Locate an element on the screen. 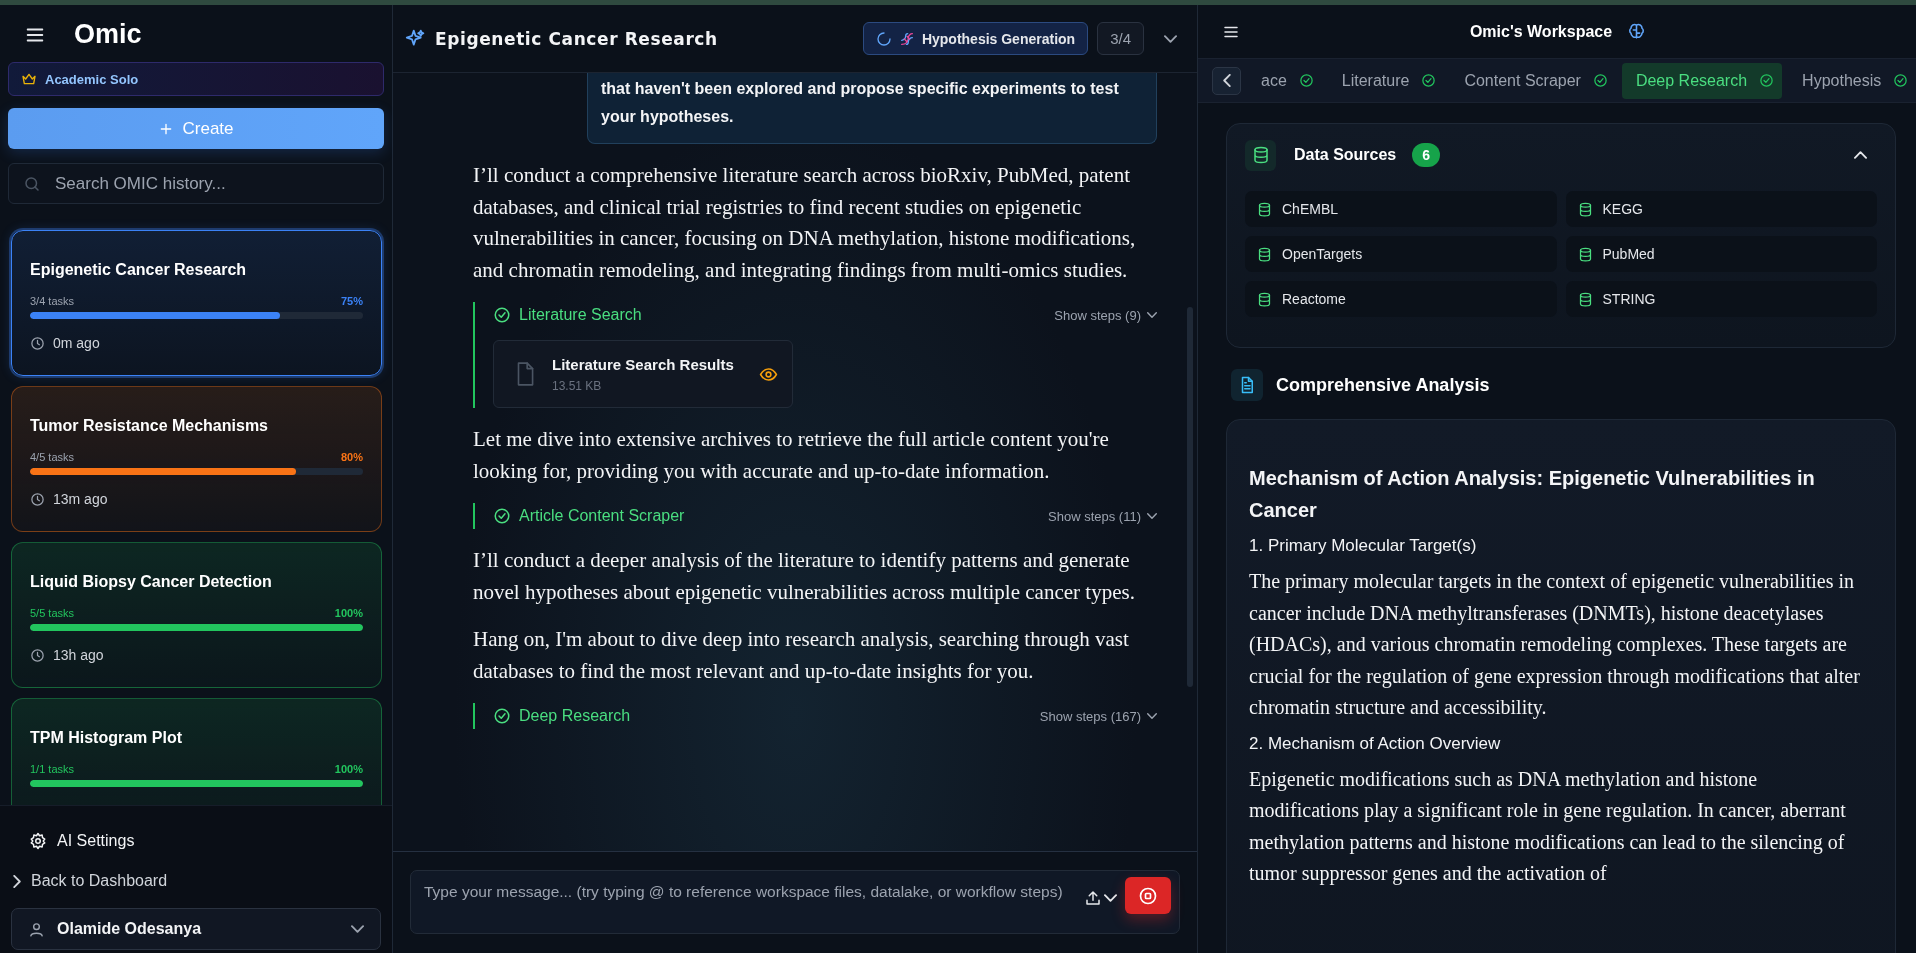  section-heading: 2. Mechanism of Action Overview is located at coordinates (1375, 743).